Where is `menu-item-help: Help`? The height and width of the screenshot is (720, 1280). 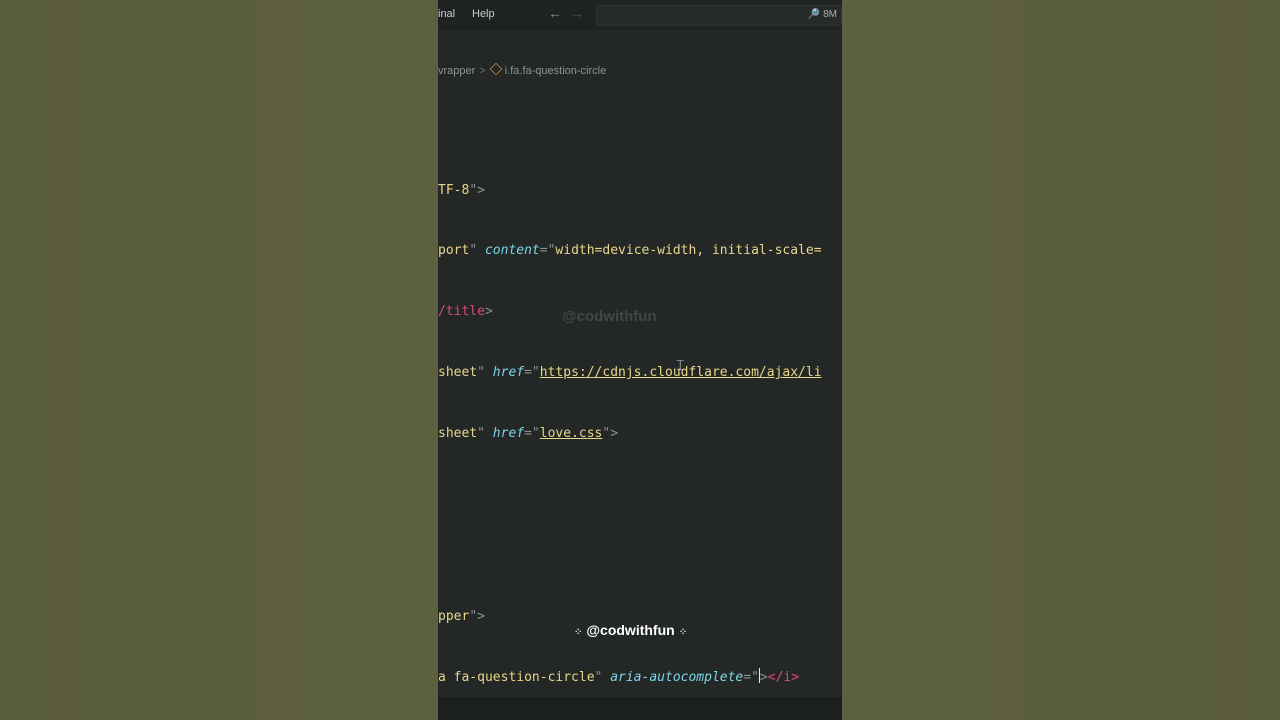
menu-item-help: Help is located at coordinates (483, 14).